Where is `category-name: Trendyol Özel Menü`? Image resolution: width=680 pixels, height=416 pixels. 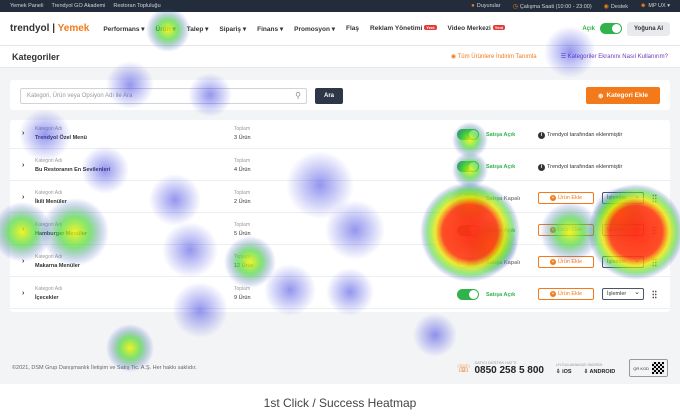
category-name: Trendyol Özel Menü is located at coordinates (61, 138).